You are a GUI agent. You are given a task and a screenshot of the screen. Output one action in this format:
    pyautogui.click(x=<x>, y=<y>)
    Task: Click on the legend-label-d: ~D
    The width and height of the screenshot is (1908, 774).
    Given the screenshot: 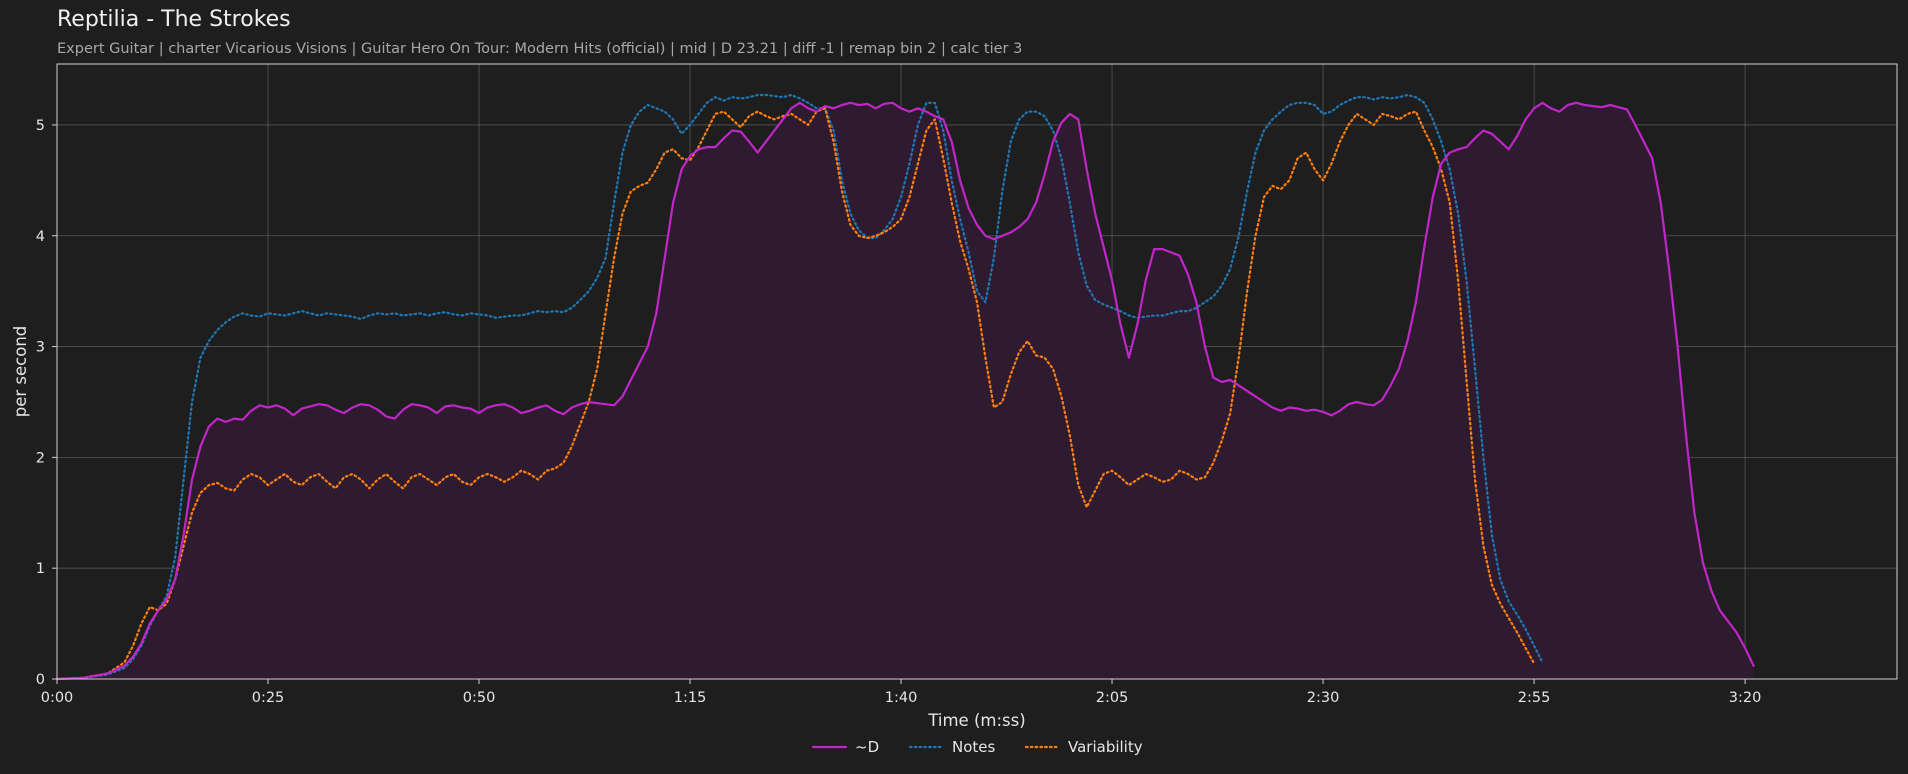 What is the action you would take?
    pyautogui.click(x=867, y=747)
    